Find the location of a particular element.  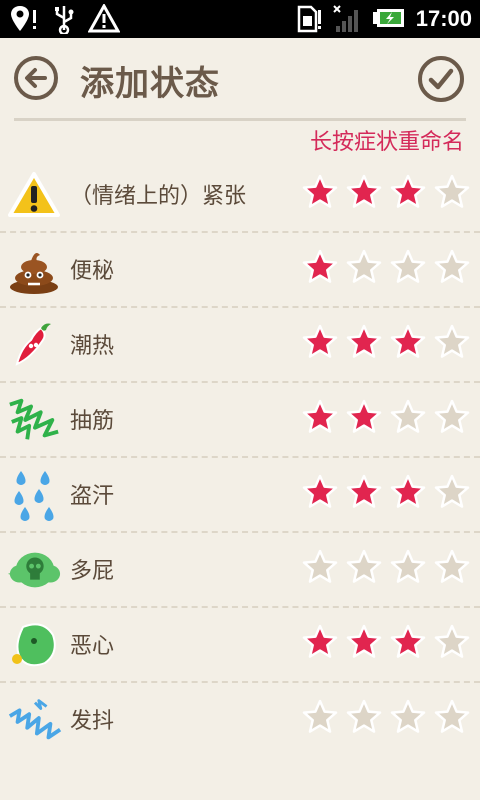

back-button is located at coordinates (36, 78).